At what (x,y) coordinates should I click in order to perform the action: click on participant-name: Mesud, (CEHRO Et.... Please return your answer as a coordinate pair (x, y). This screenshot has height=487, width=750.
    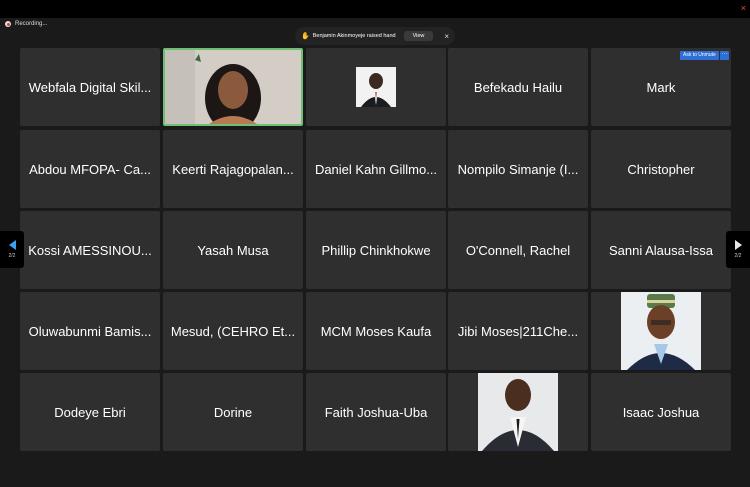
    Looking at the image, I should click on (233, 331).